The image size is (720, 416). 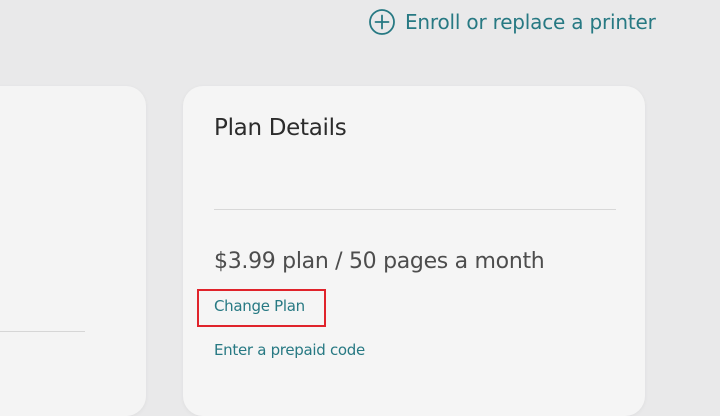 I want to click on plan-details-title: Plan Details, so click(x=280, y=128).